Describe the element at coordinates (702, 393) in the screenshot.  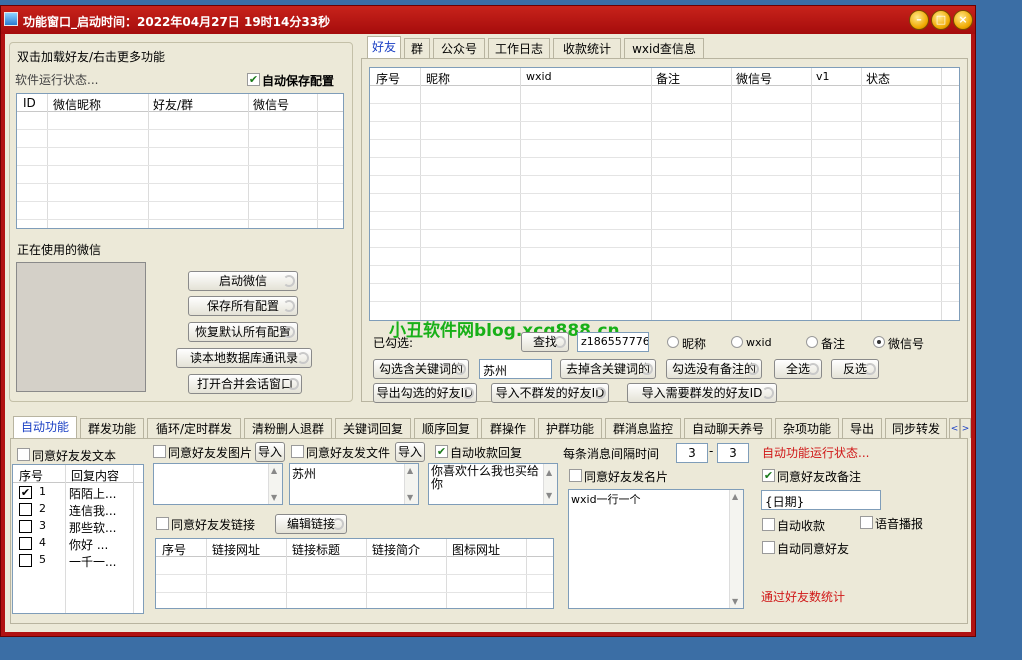
I see `import-need-mass-button: 导入需要群发的好友ID` at that location.